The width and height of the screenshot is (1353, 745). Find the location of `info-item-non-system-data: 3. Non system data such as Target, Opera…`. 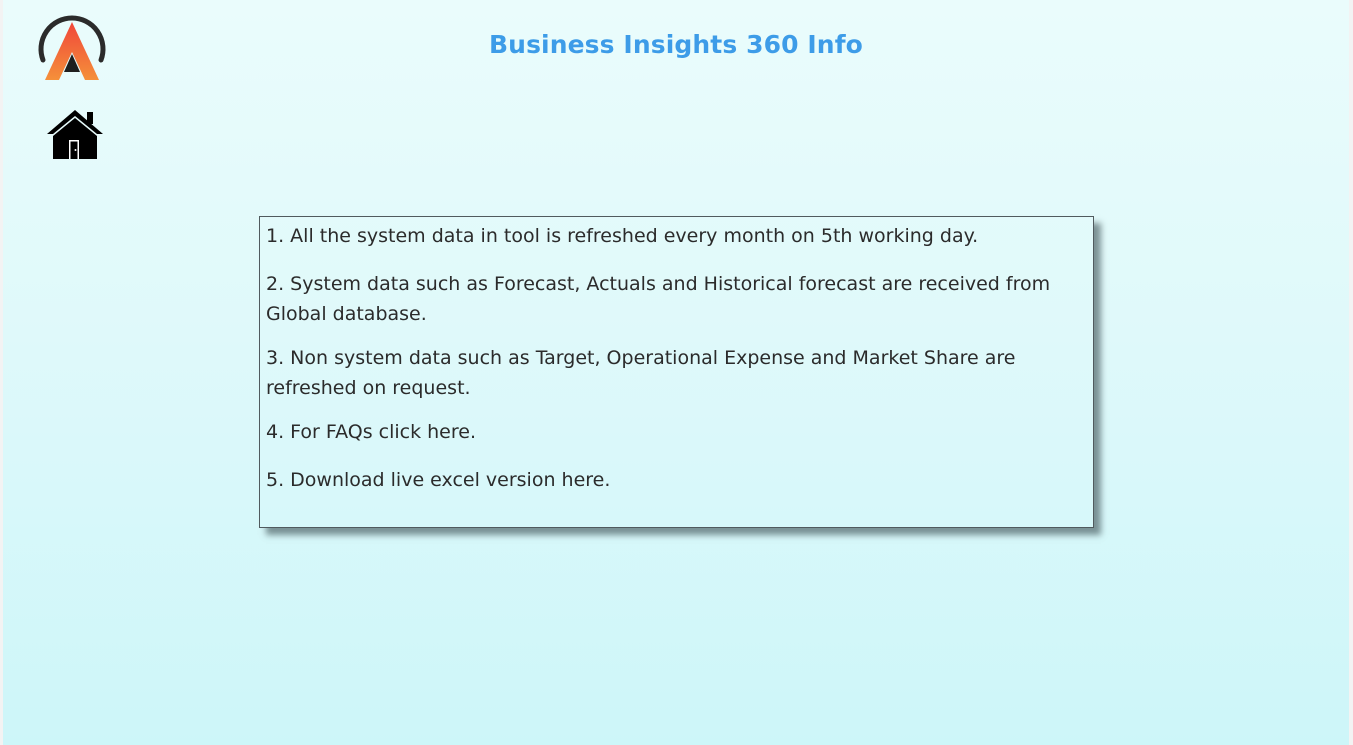

info-item-non-system-data: 3. Non system data such as Target, Opera… is located at coordinates (641, 373).